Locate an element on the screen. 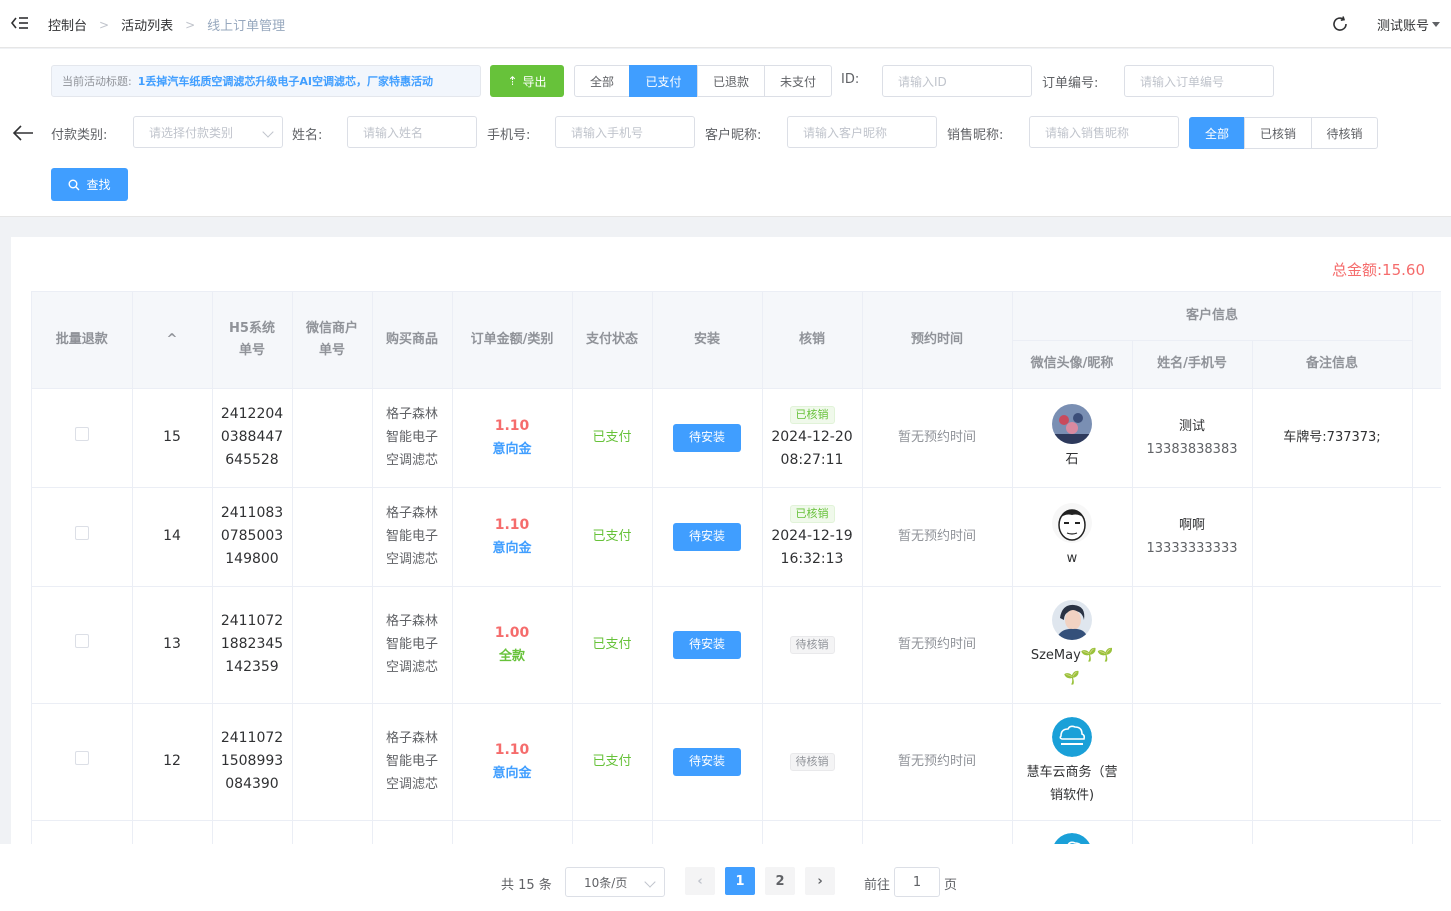  cartoon-face-avatar is located at coordinates (1072, 523).